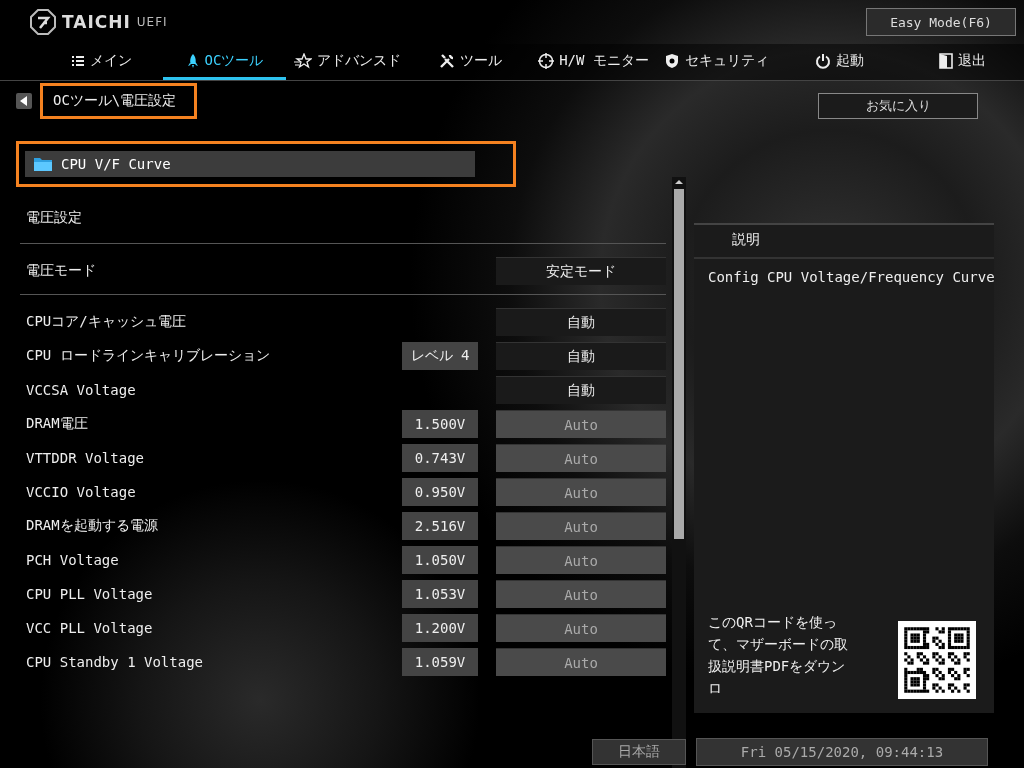 Image resolution: width=1024 pixels, height=768 pixels. What do you see at coordinates (440, 526) in the screenshot?
I see `current-value: 2.516V` at bounding box center [440, 526].